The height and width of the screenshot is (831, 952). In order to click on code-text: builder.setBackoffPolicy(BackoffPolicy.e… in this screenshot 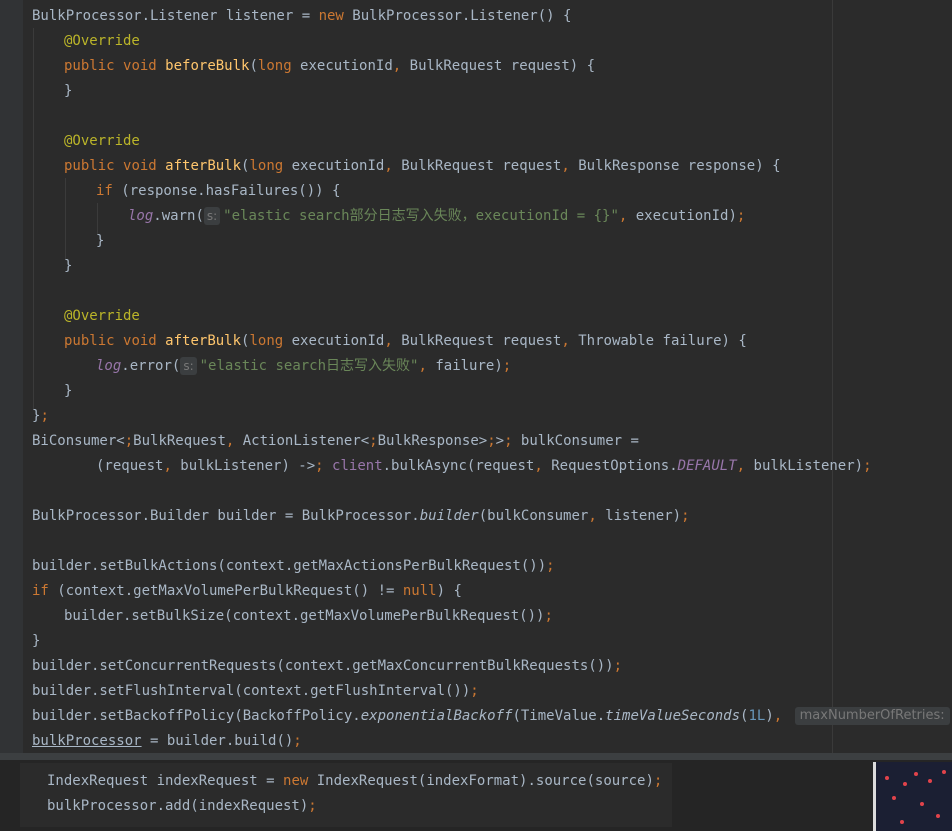, I will do `click(492, 716)`.